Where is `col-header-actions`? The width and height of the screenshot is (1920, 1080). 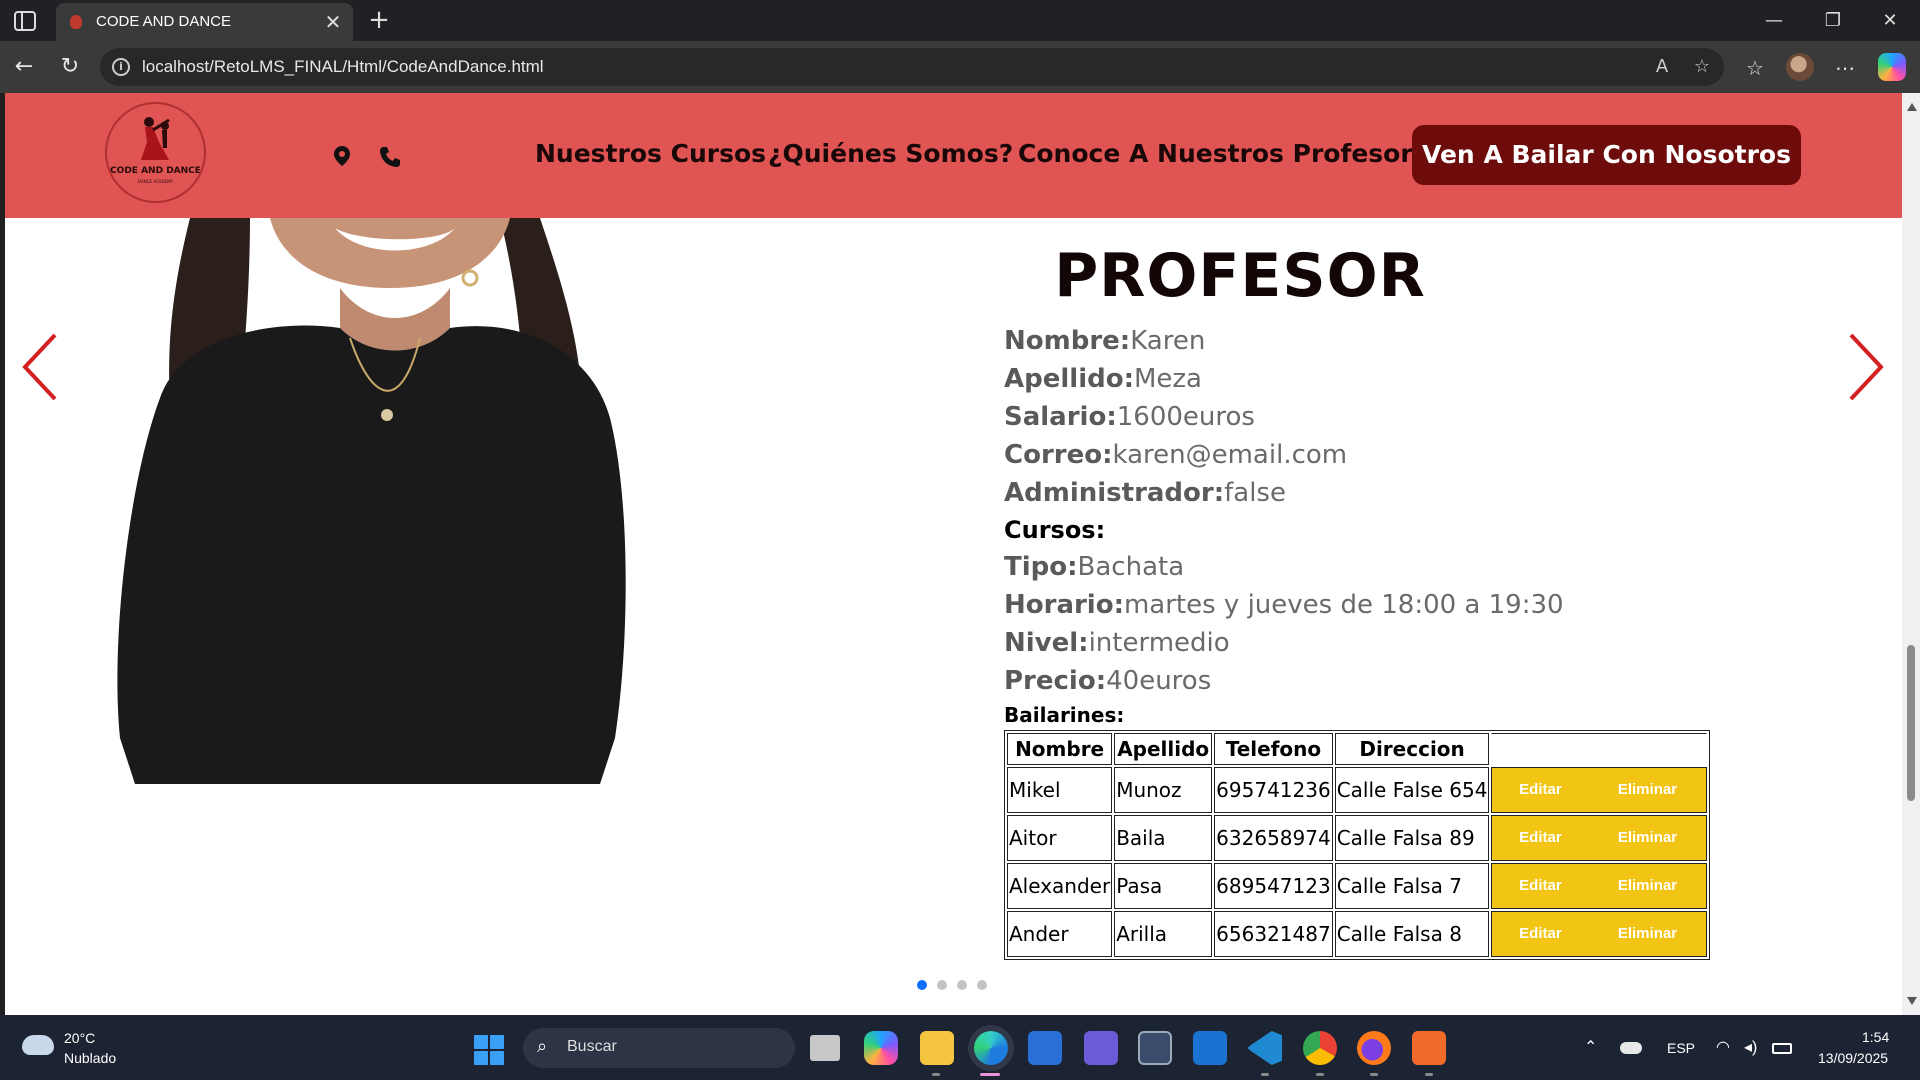 col-header-actions is located at coordinates (1599, 749).